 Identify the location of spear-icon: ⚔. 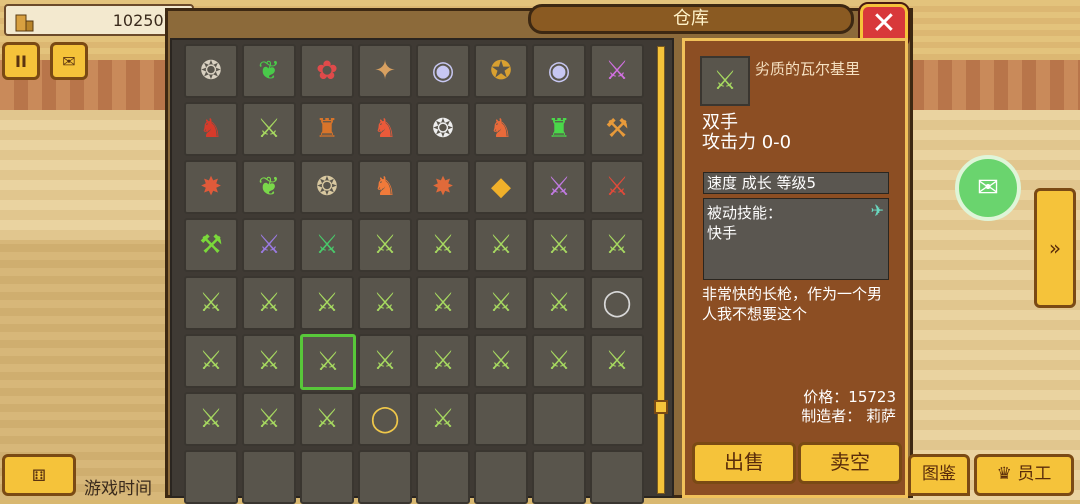
(725, 81).